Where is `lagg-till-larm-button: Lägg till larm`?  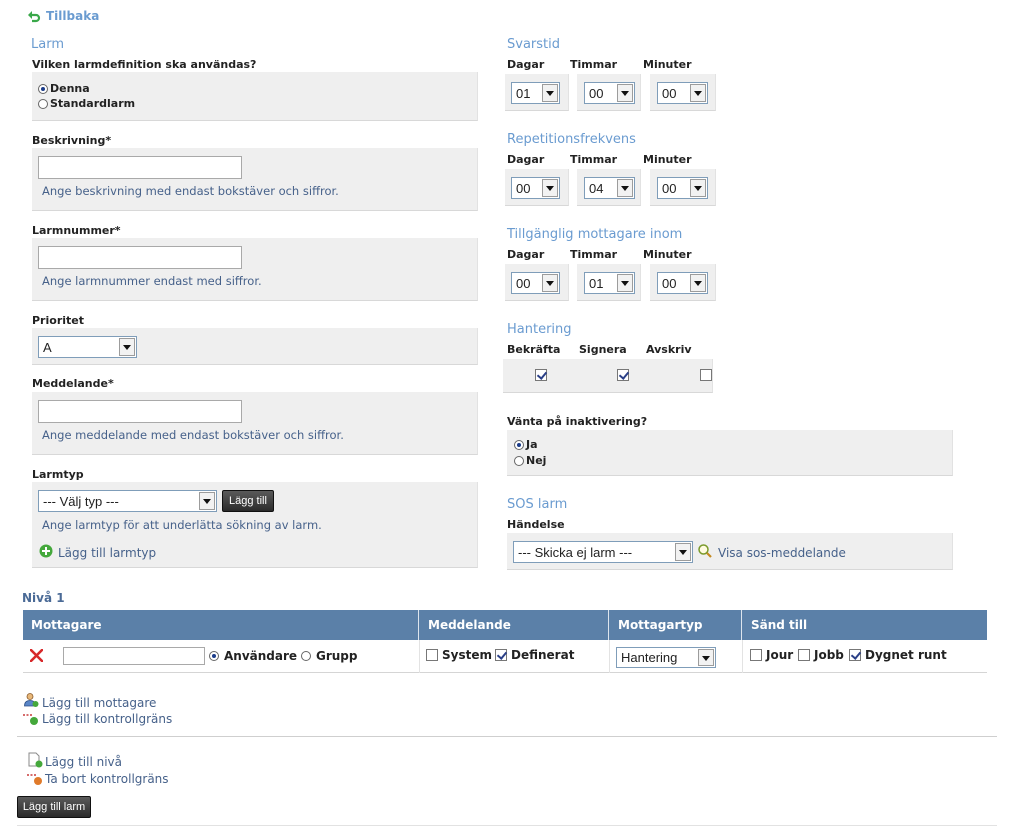
lagg-till-larm-button: Lägg till larm is located at coordinates (54, 807).